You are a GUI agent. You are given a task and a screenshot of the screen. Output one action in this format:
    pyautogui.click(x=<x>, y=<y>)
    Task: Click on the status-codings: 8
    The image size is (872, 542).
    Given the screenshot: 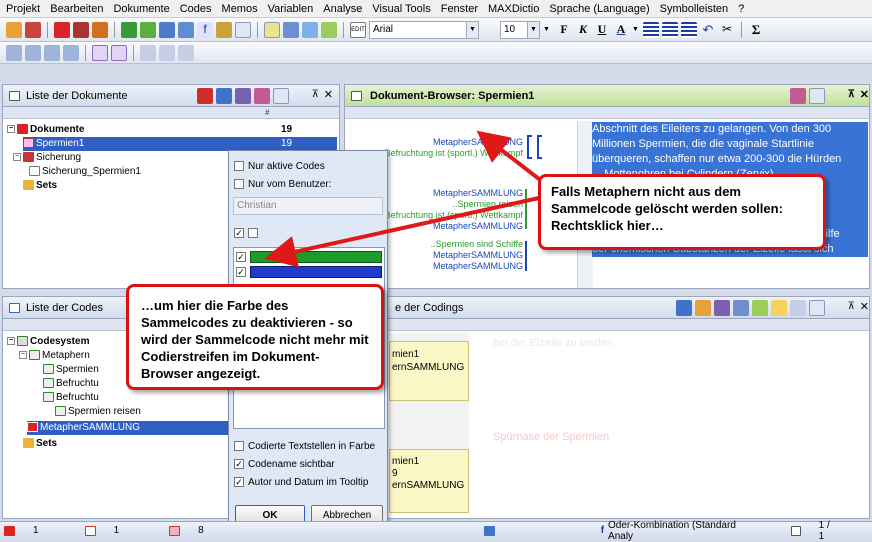 What is the action you would take?
    pyautogui.click(x=195, y=530)
    